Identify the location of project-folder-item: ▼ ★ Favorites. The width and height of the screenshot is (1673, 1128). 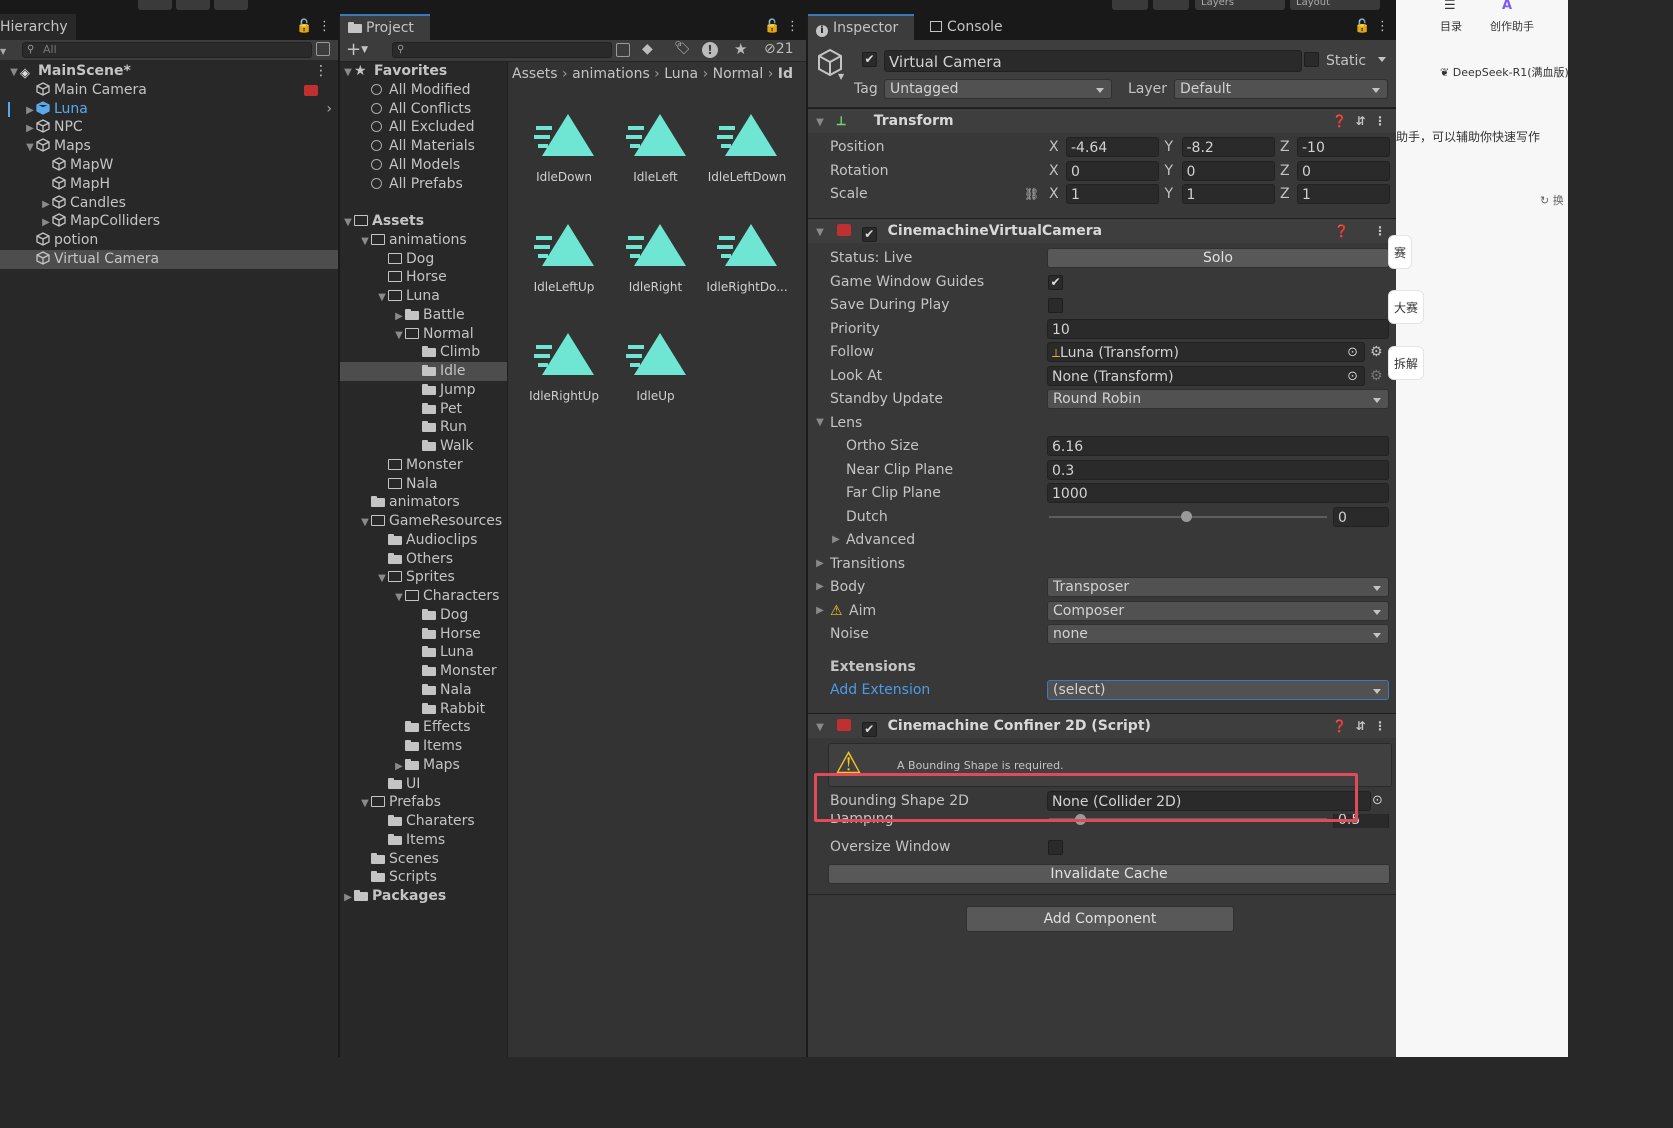
(423, 71).